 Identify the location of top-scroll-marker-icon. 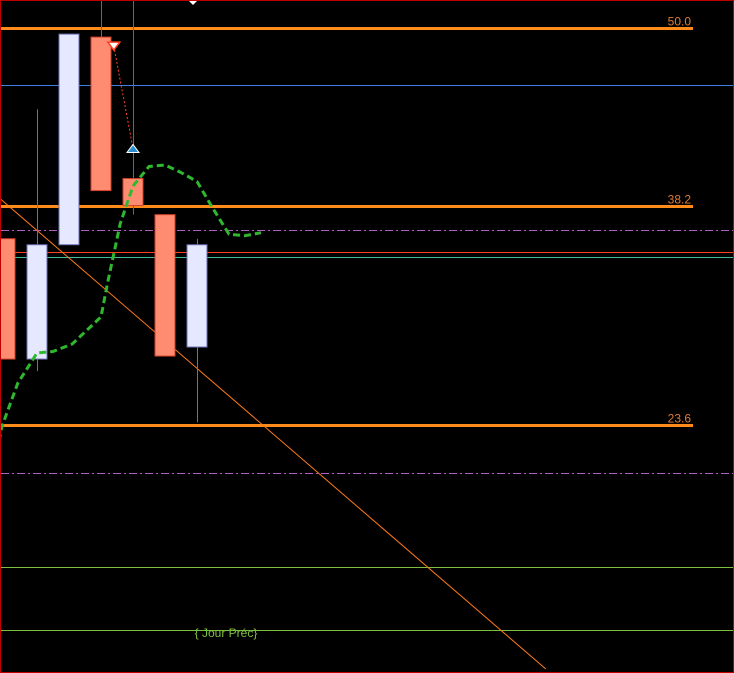
(193, 3).